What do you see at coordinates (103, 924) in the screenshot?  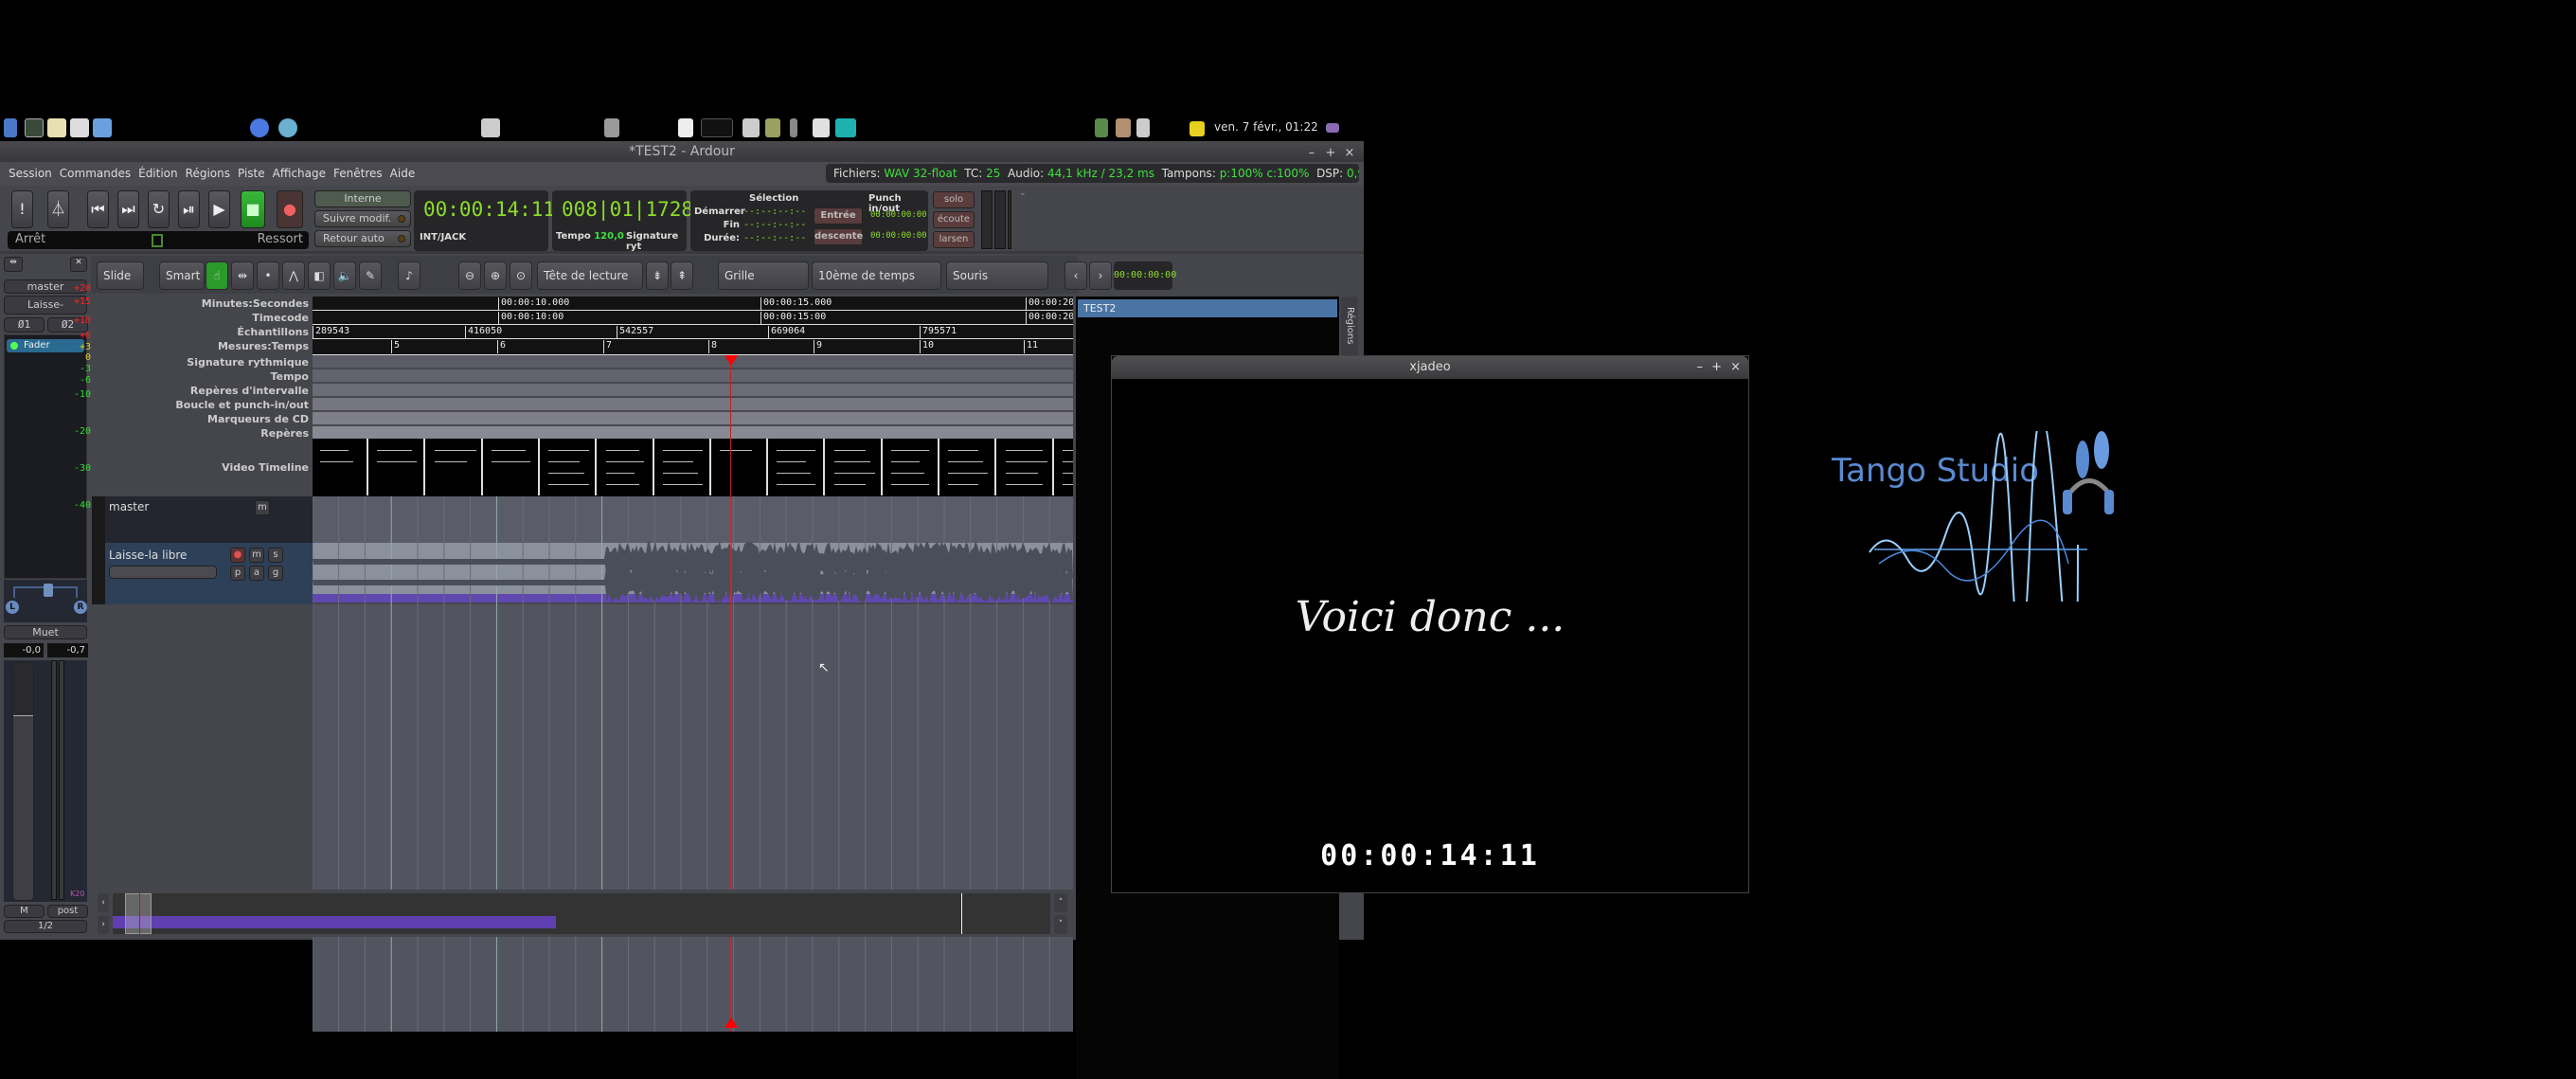 I see `scroll-right-button: ›` at bounding box center [103, 924].